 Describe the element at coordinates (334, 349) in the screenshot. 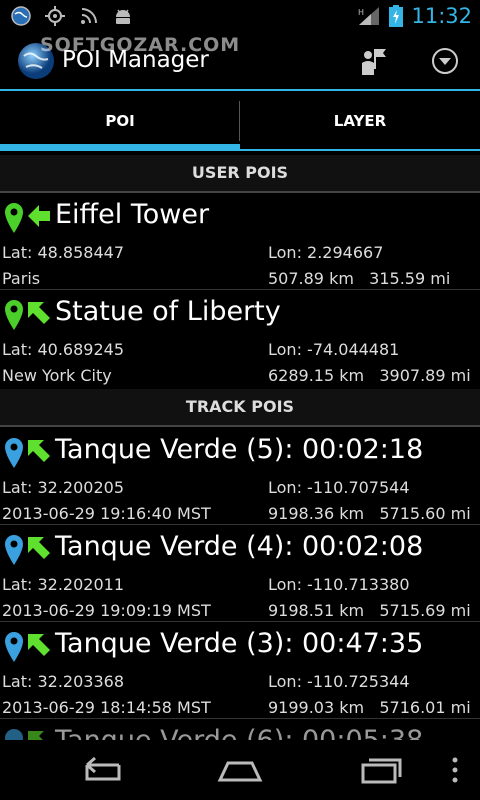

I see `poi-longitude: Lon: -74.044481` at that location.